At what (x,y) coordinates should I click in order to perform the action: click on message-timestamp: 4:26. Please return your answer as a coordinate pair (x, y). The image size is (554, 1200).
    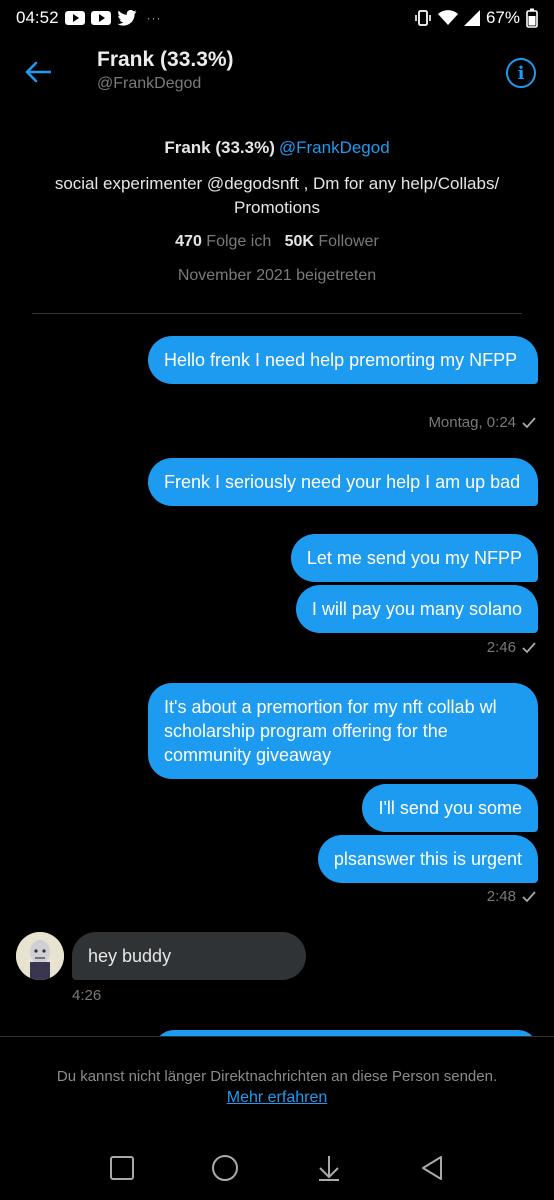
    Looking at the image, I should click on (87, 995).